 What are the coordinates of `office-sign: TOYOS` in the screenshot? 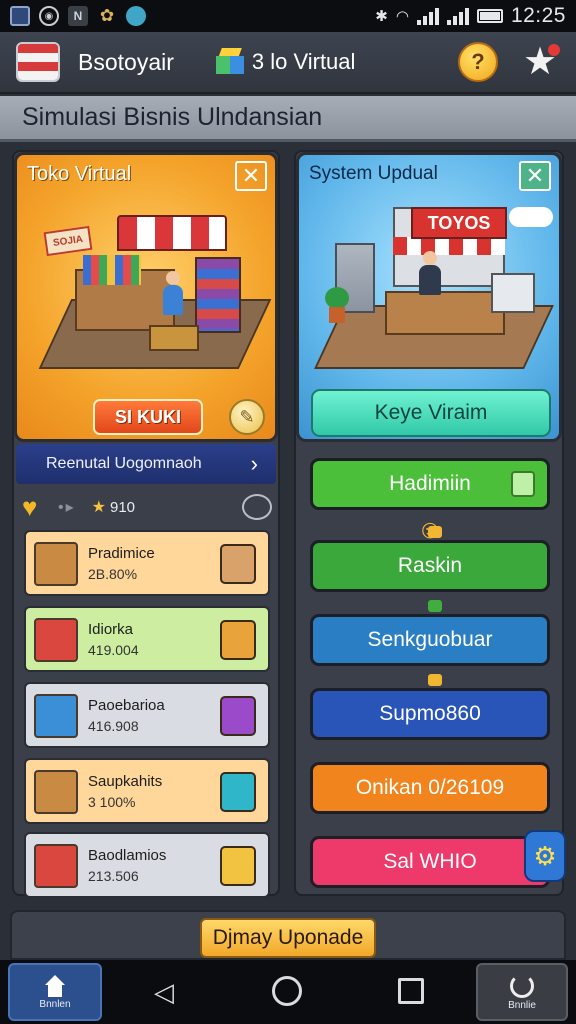 It's located at (459, 223).